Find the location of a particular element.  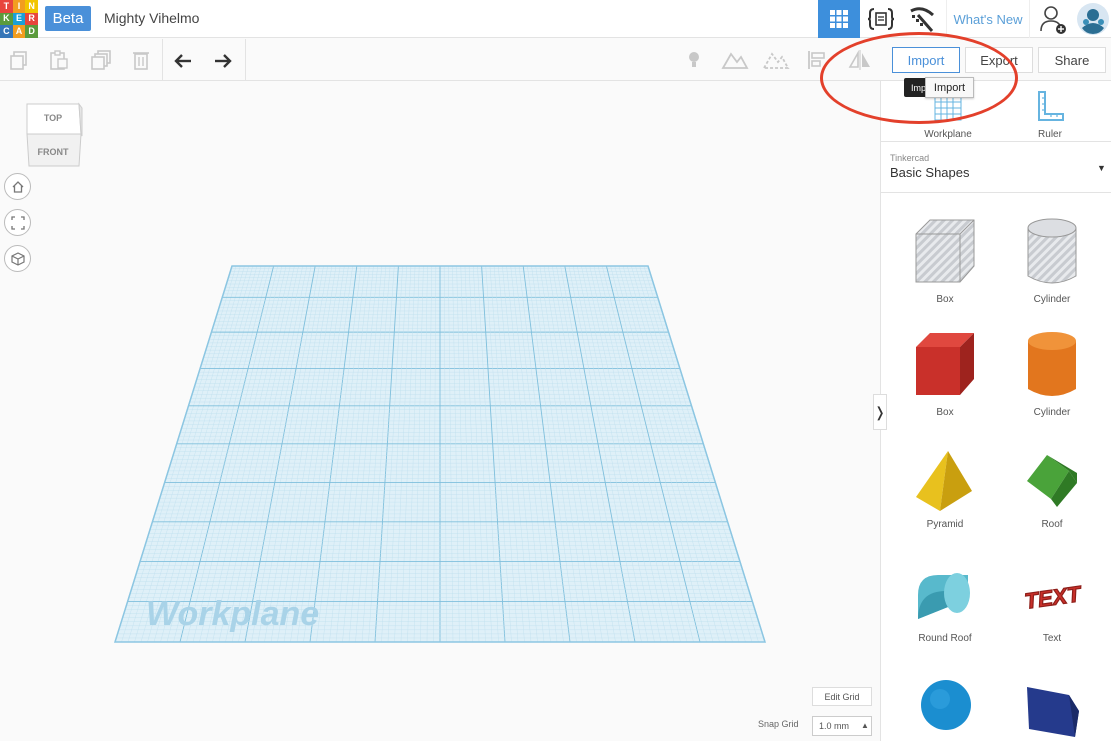

add-user-icon is located at coordinates (1053, 20).